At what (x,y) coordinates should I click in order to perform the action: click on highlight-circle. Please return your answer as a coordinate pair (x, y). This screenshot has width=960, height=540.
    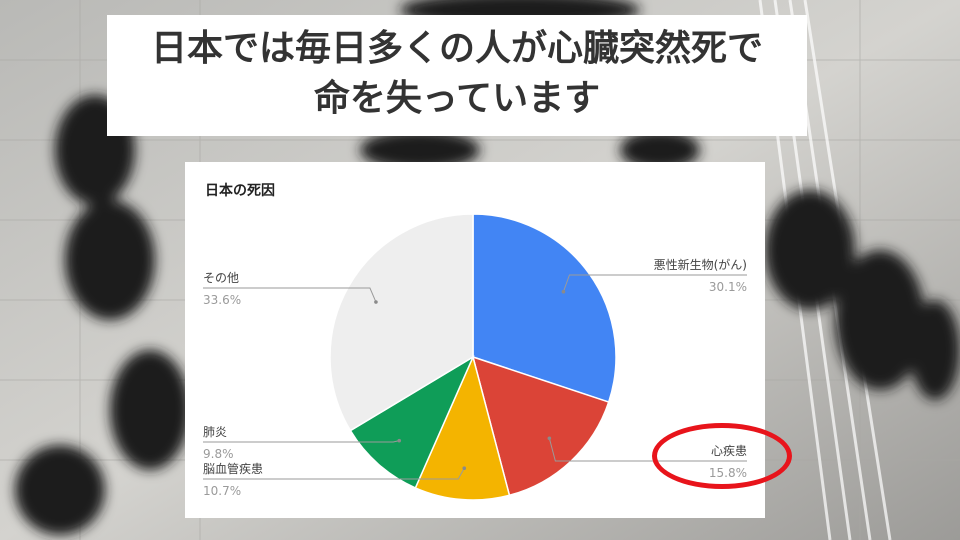
    Looking at the image, I should click on (722, 456).